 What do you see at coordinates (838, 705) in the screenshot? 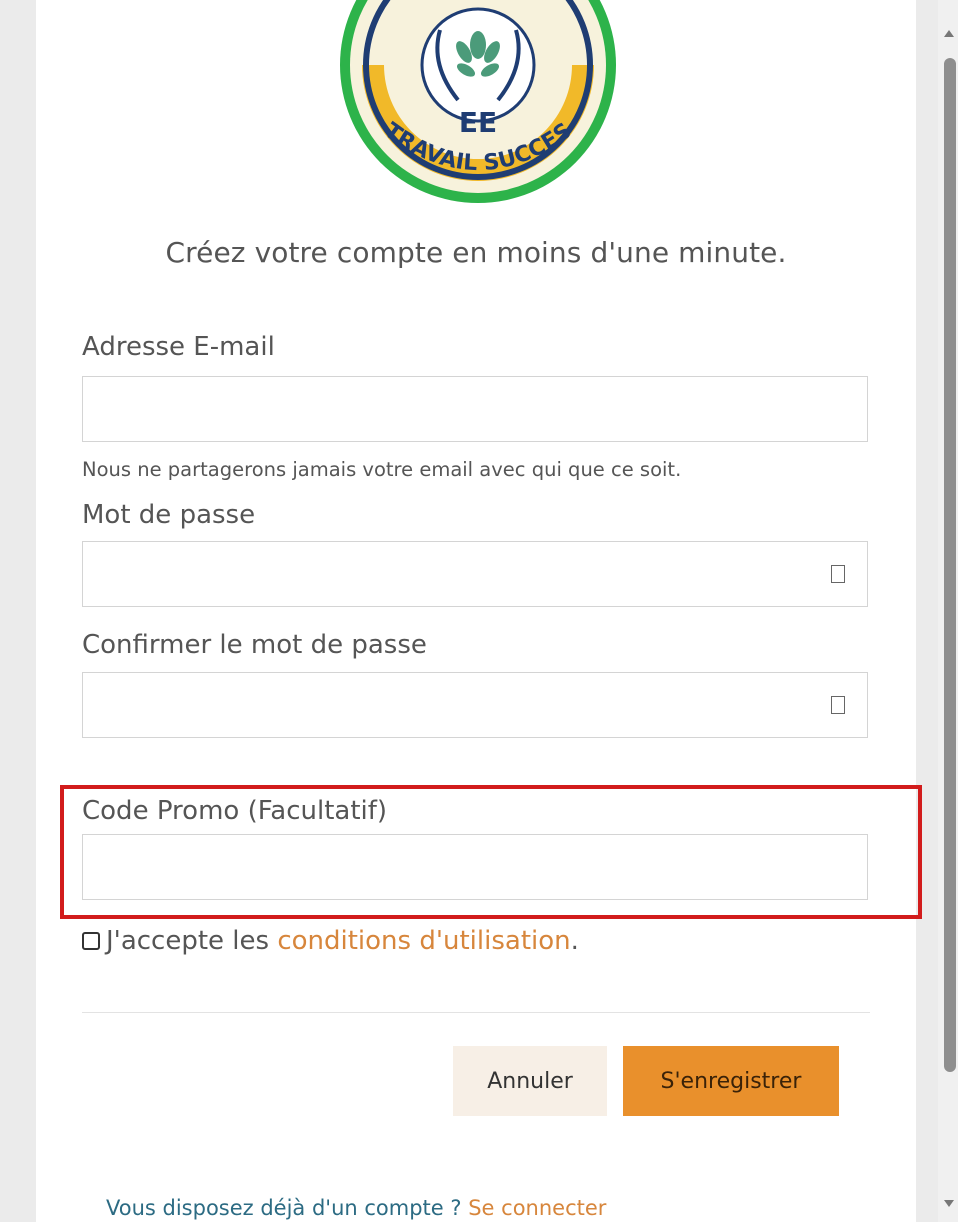
I see `confirm-password-toggle-icon` at bounding box center [838, 705].